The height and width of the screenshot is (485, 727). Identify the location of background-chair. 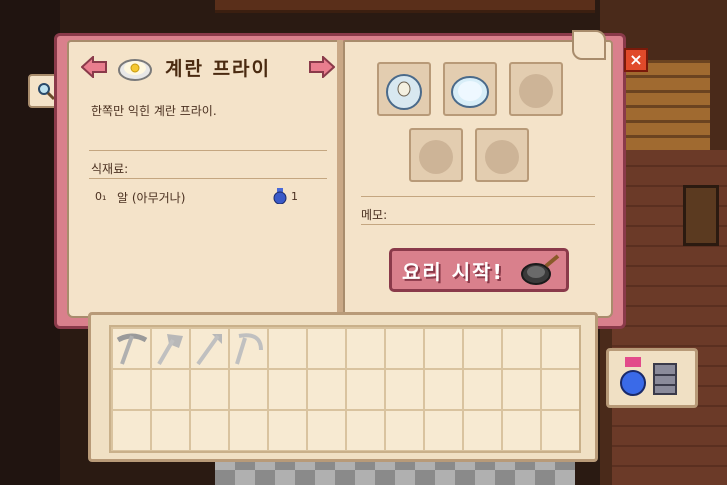
(701, 215).